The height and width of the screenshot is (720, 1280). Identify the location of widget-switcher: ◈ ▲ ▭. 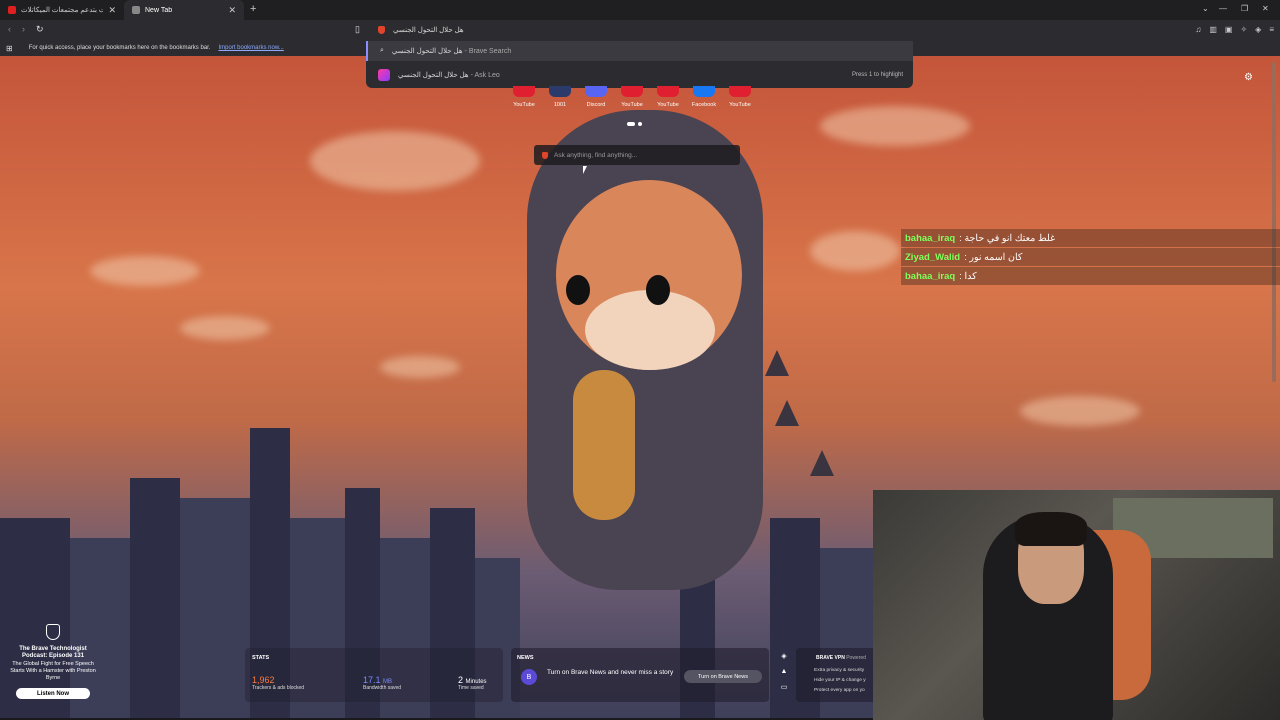
(784, 677).